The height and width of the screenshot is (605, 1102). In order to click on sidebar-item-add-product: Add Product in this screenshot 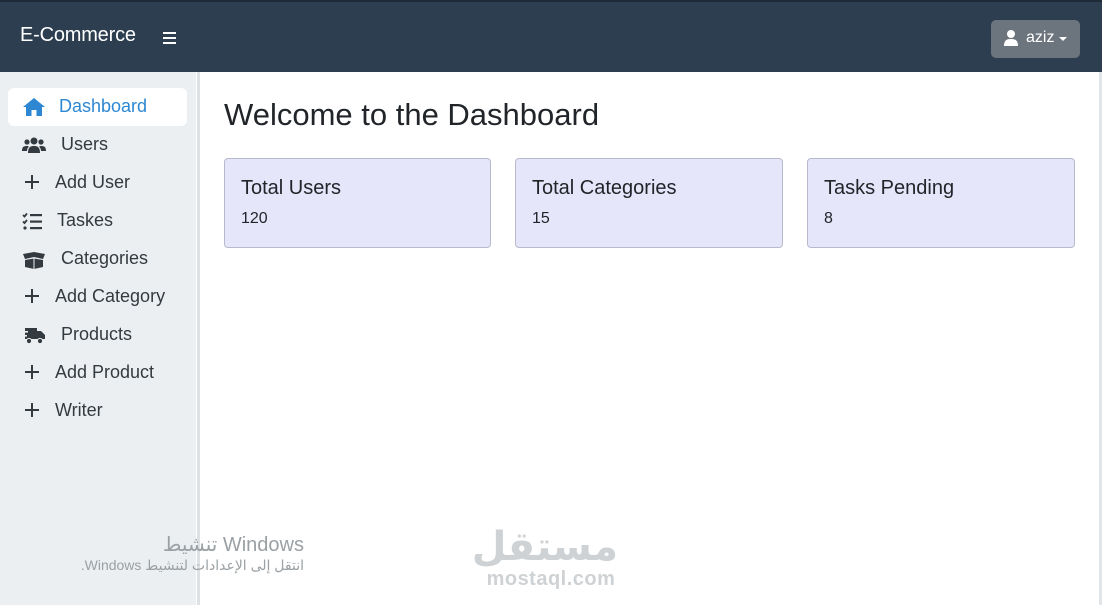, I will do `click(97, 373)`.